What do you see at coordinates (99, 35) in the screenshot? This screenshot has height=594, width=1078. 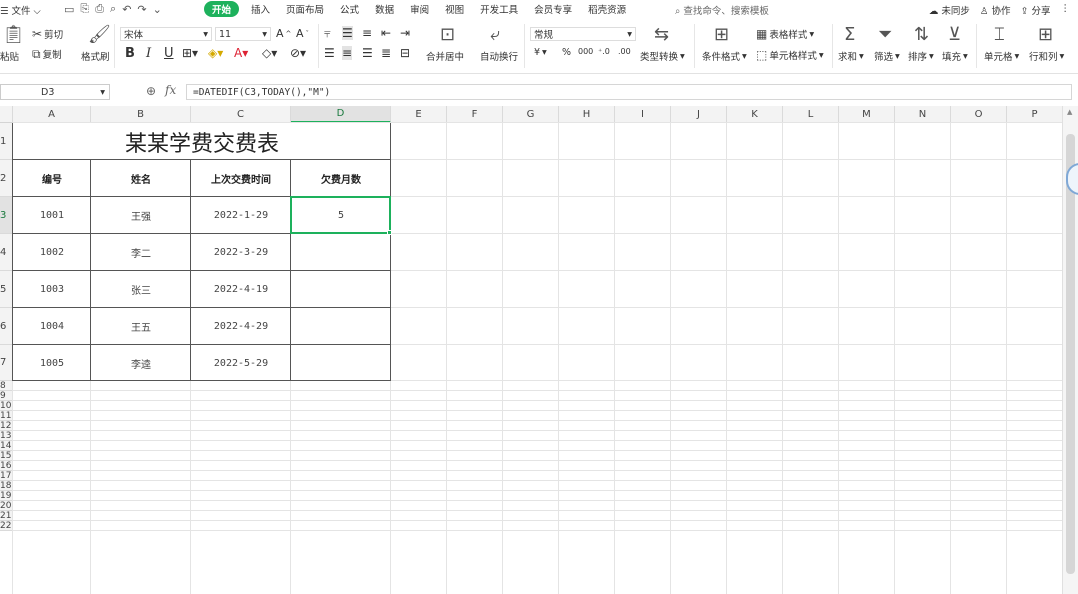 I see `format-painter-icon: 🖌︎` at bounding box center [99, 35].